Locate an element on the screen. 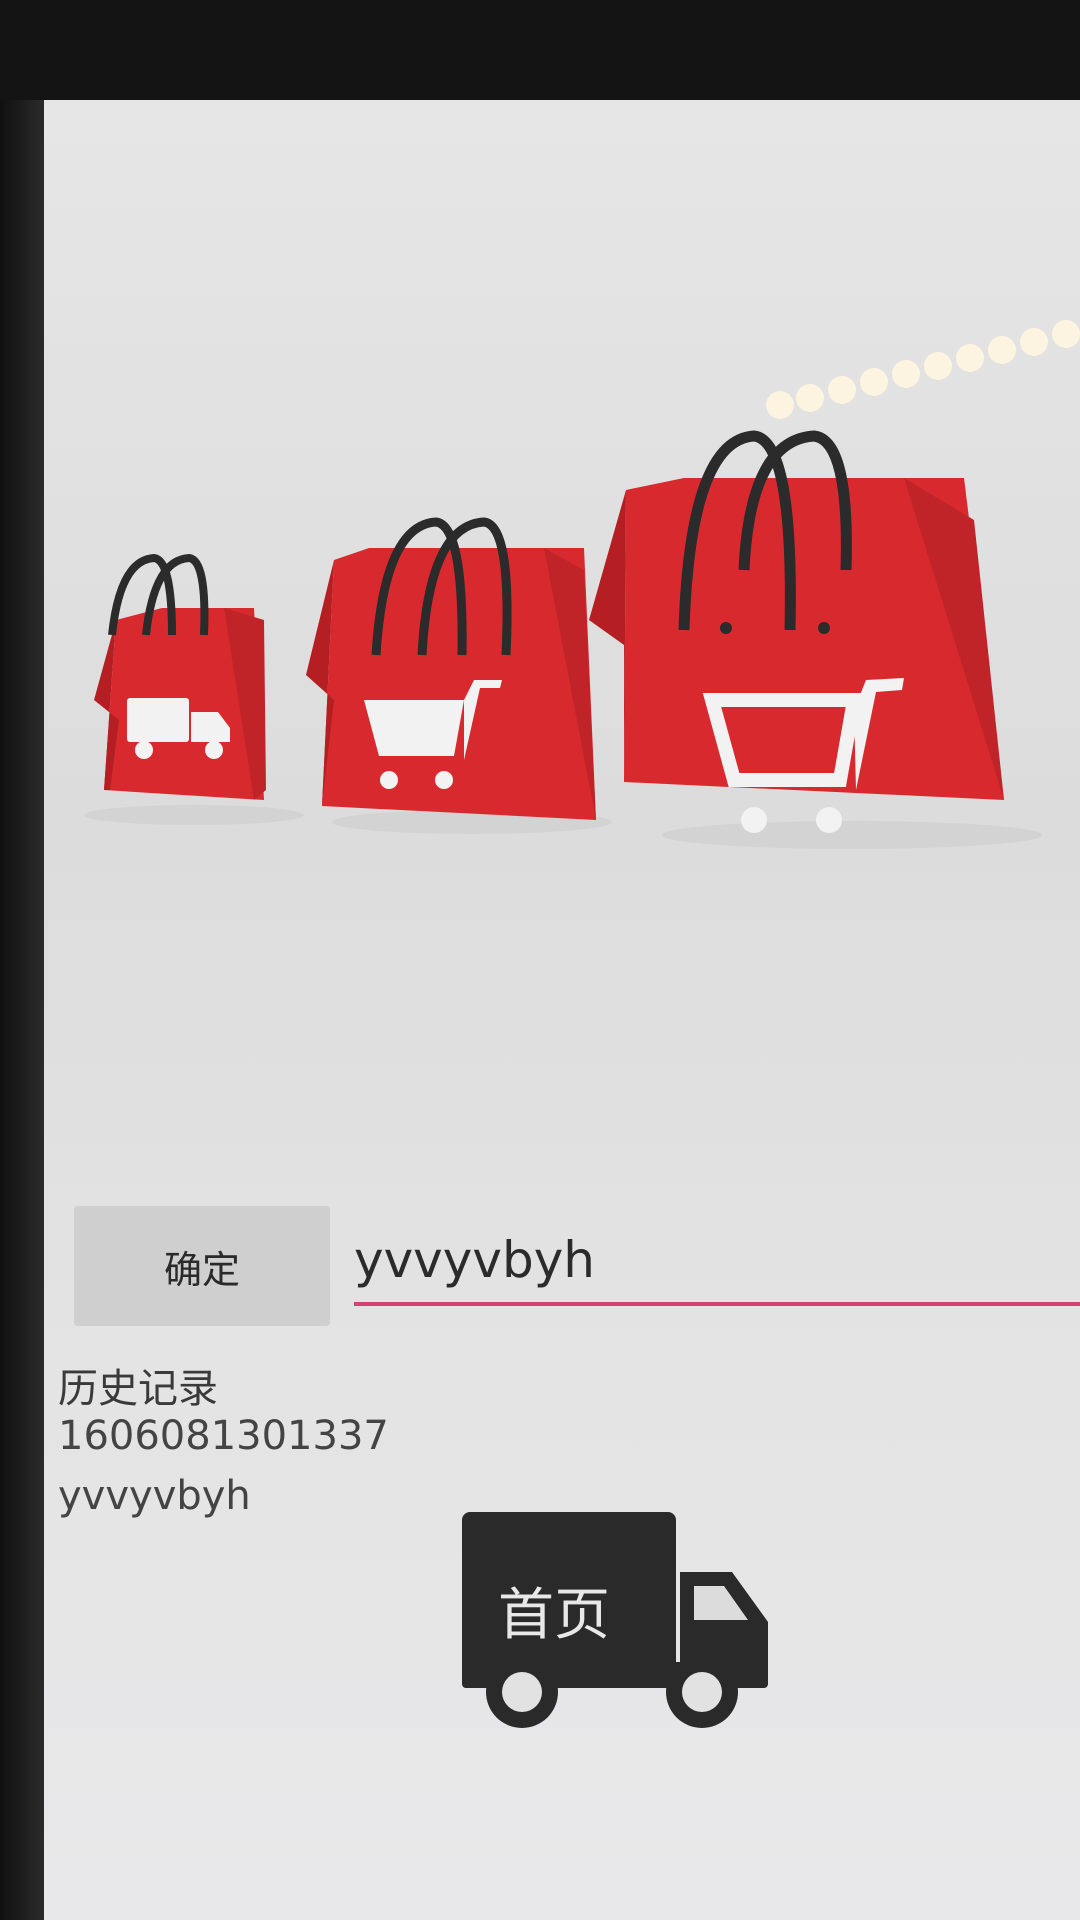  history-list: 1606081301337 yvvyvbyh is located at coordinates (223, 1466).